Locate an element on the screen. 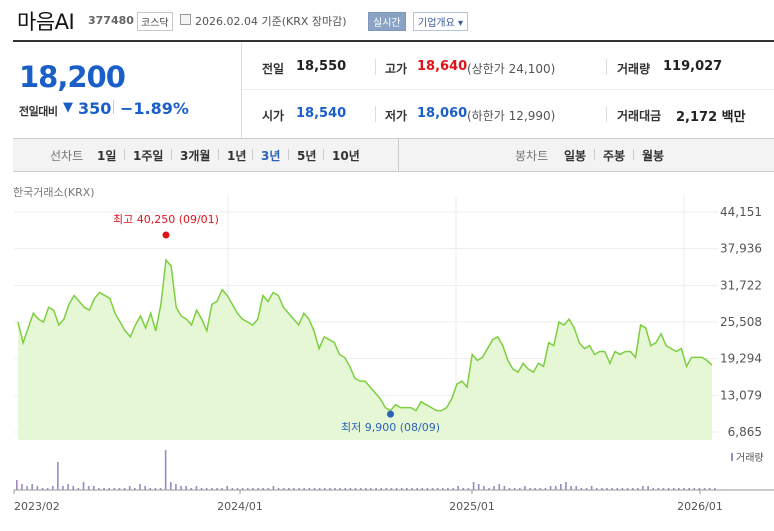 The height and width of the screenshot is (531, 774). volume-legend-swatch is located at coordinates (732, 457).